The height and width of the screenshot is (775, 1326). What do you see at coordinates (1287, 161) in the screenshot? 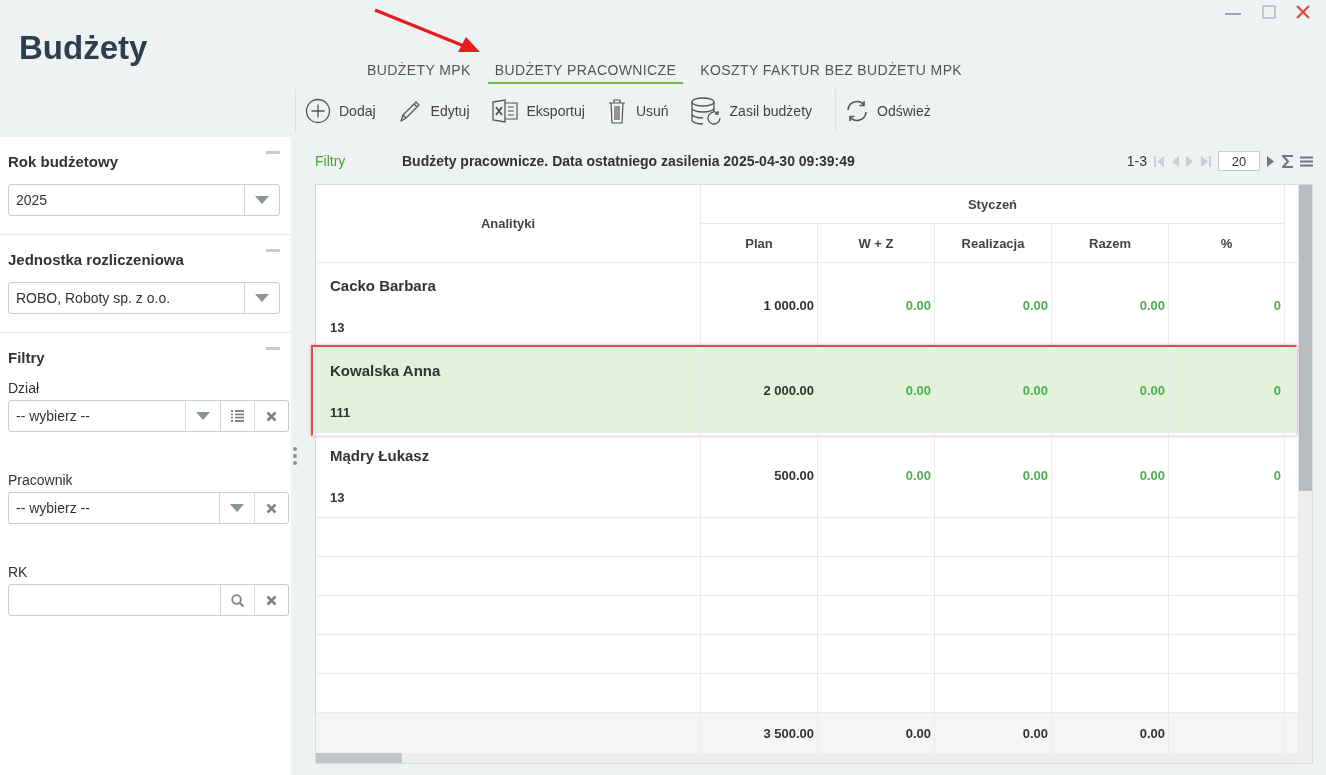
I see `sum-icon` at bounding box center [1287, 161].